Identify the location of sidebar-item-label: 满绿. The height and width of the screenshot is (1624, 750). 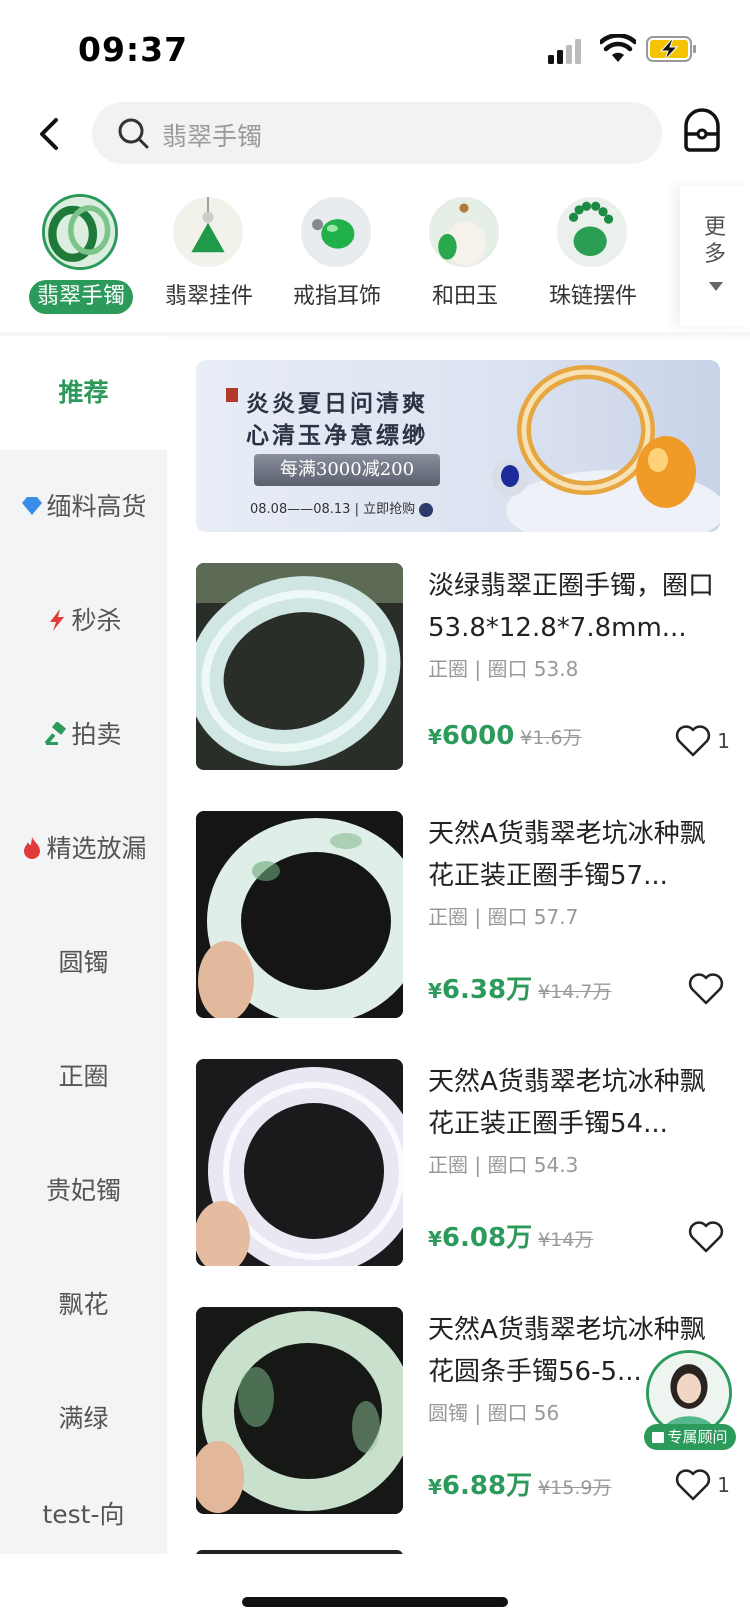
(83, 1418).